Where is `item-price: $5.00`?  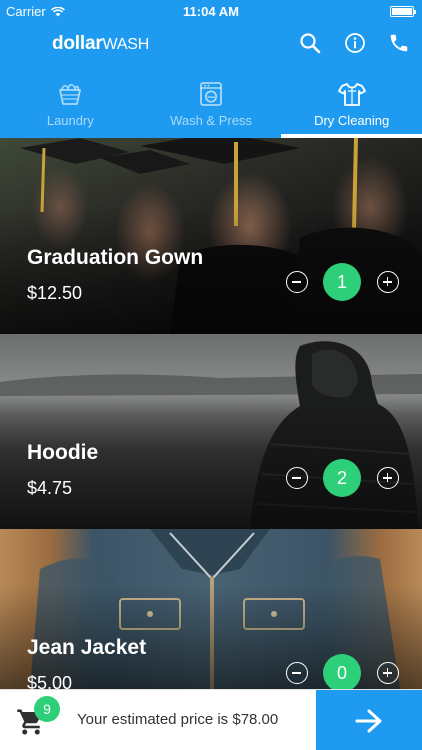
item-price: $5.00 is located at coordinates (50, 681).